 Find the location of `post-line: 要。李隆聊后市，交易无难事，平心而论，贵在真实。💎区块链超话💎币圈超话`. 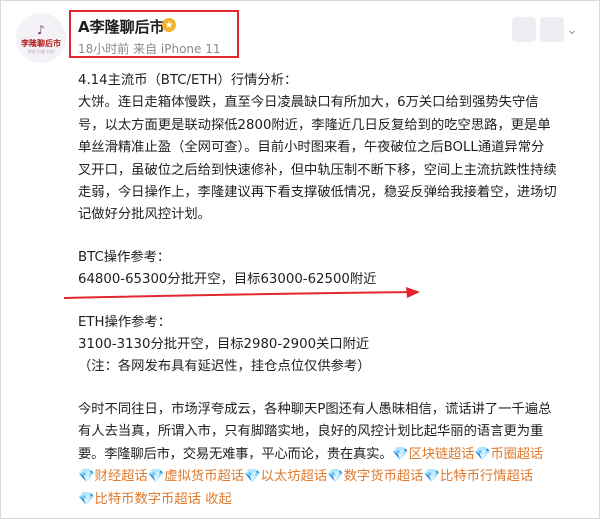

post-line: 要。李隆聊后市，交易无难事，平心而论，贵在真实。💎区块链超话💎币圈超话 is located at coordinates (333, 455).